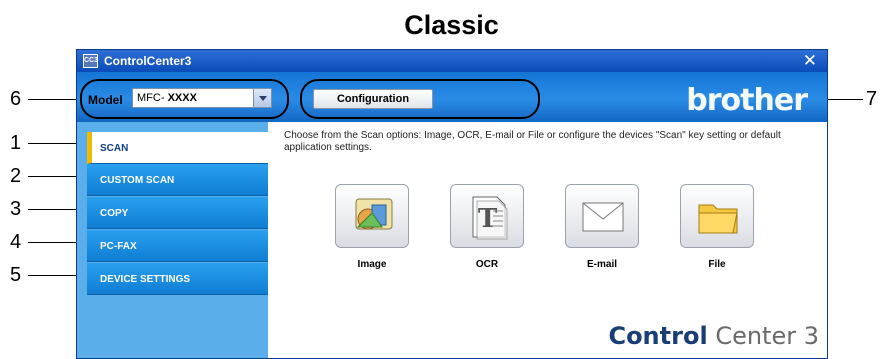  What do you see at coordinates (16, 275) in the screenshot?
I see `callout-5: 5` at bounding box center [16, 275].